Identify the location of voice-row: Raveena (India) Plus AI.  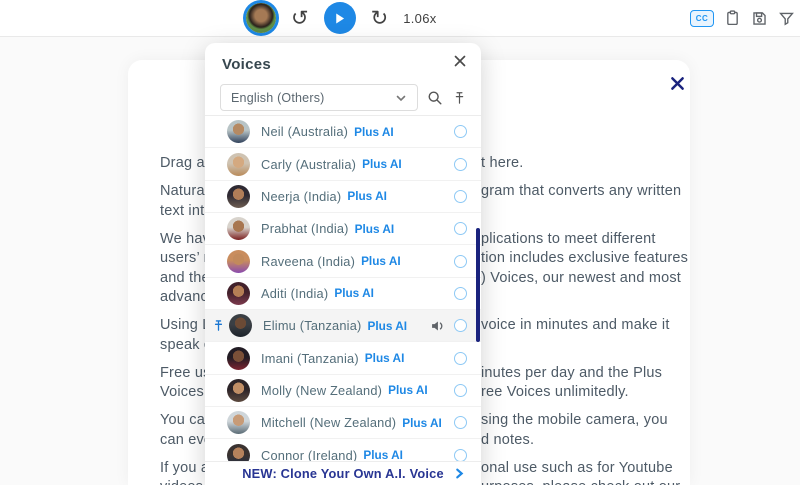
(343, 261).